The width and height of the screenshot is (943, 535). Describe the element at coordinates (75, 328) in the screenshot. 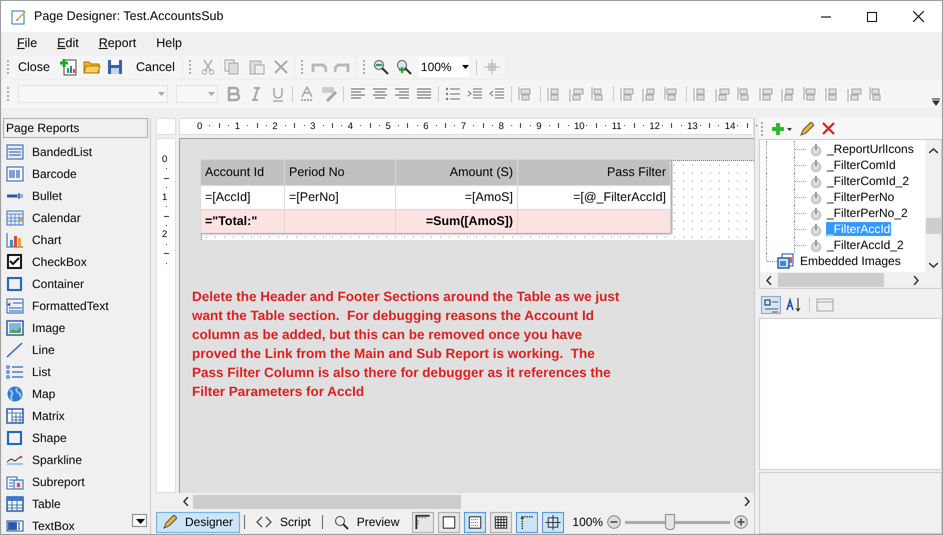

I see `toolbox-item: Image` at that location.